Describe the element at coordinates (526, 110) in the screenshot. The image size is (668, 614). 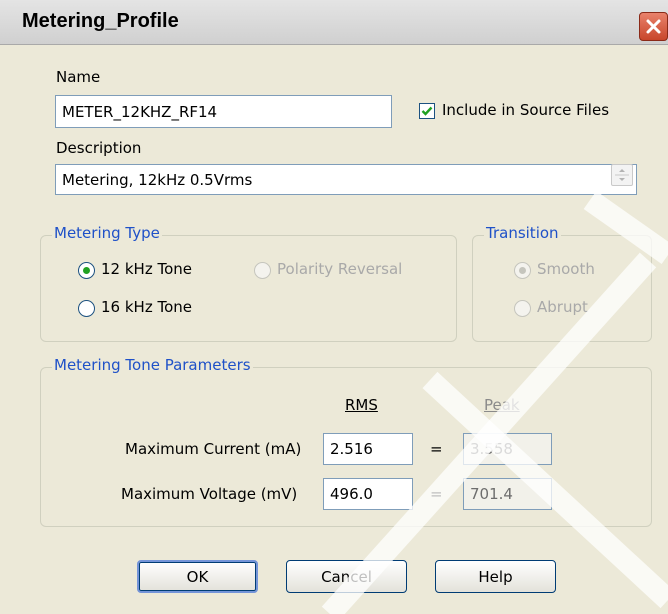
I see `include-source-label: Include in Source Files` at that location.